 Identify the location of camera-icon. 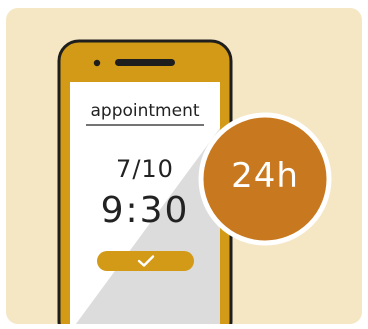
(97, 63).